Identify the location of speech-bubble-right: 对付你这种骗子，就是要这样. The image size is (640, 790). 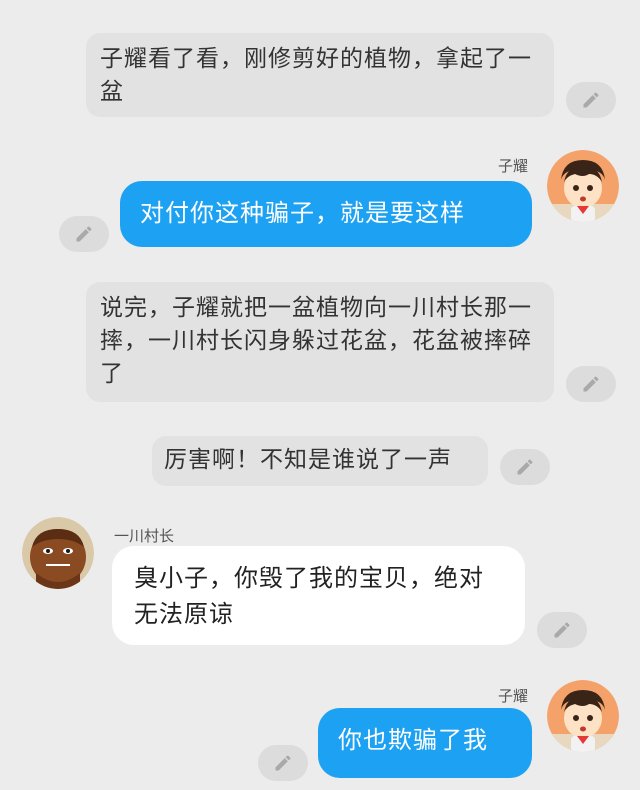
(326, 214).